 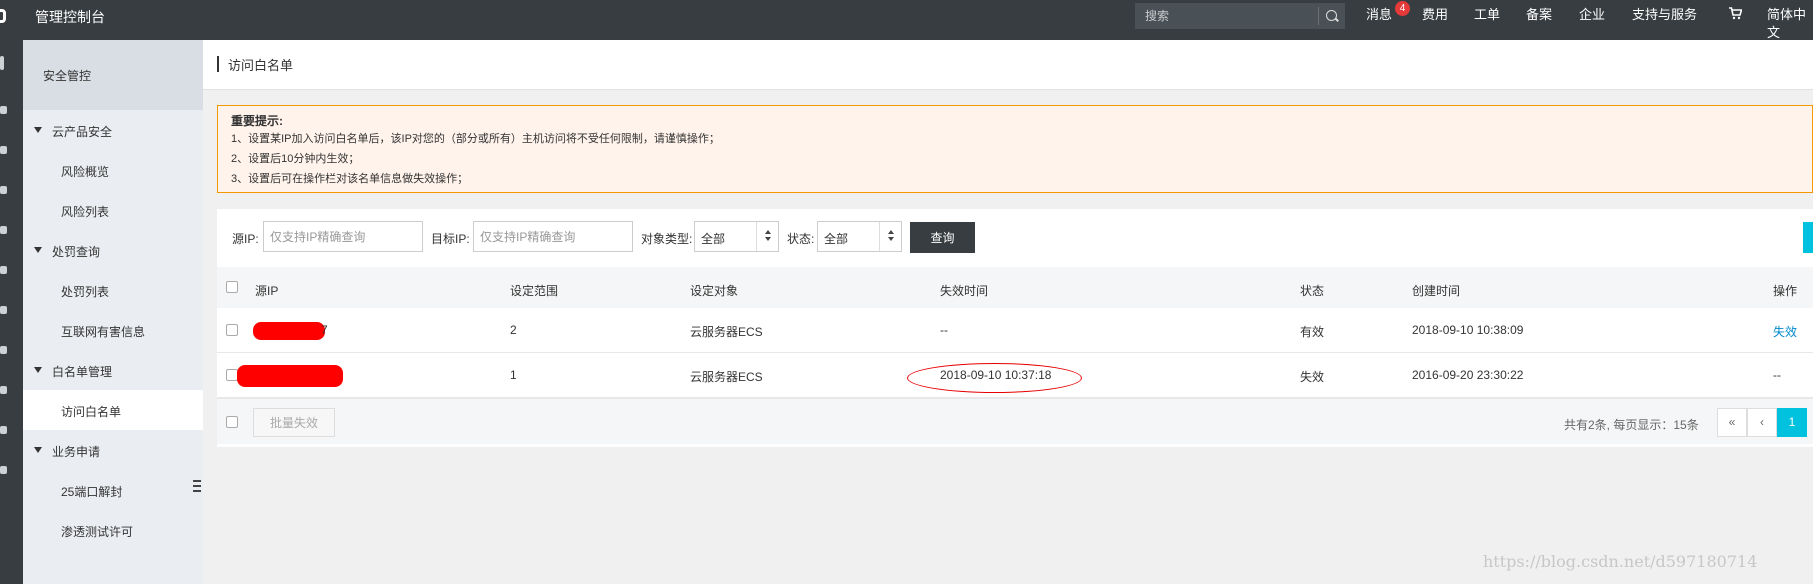 I want to click on prev-page-button: ‹, so click(x=1762, y=422).